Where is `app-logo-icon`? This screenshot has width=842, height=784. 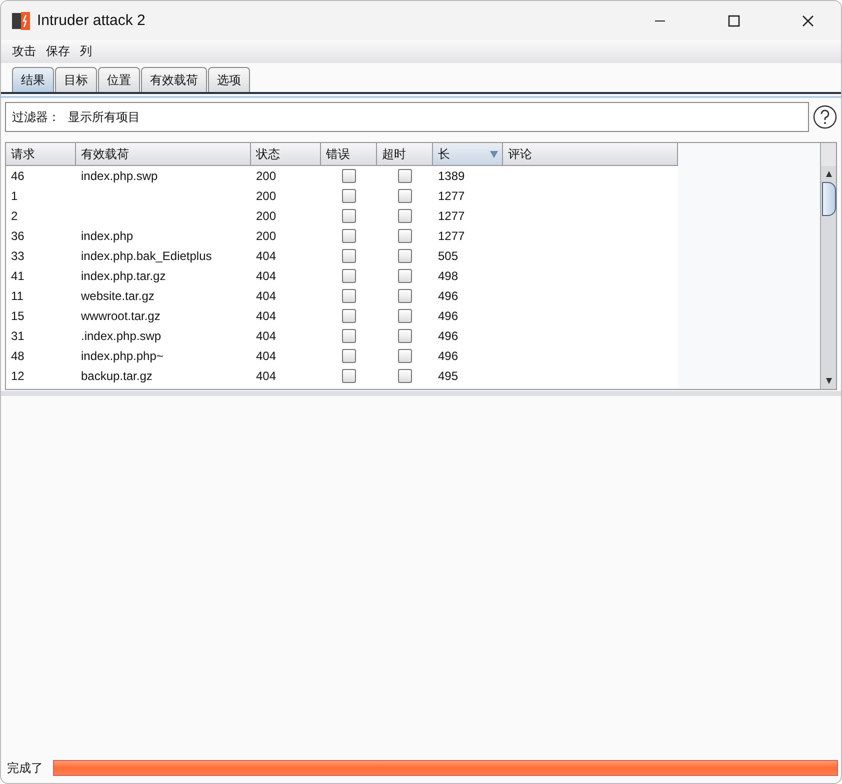
app-logo-icon is located at coordinates (21, 20).